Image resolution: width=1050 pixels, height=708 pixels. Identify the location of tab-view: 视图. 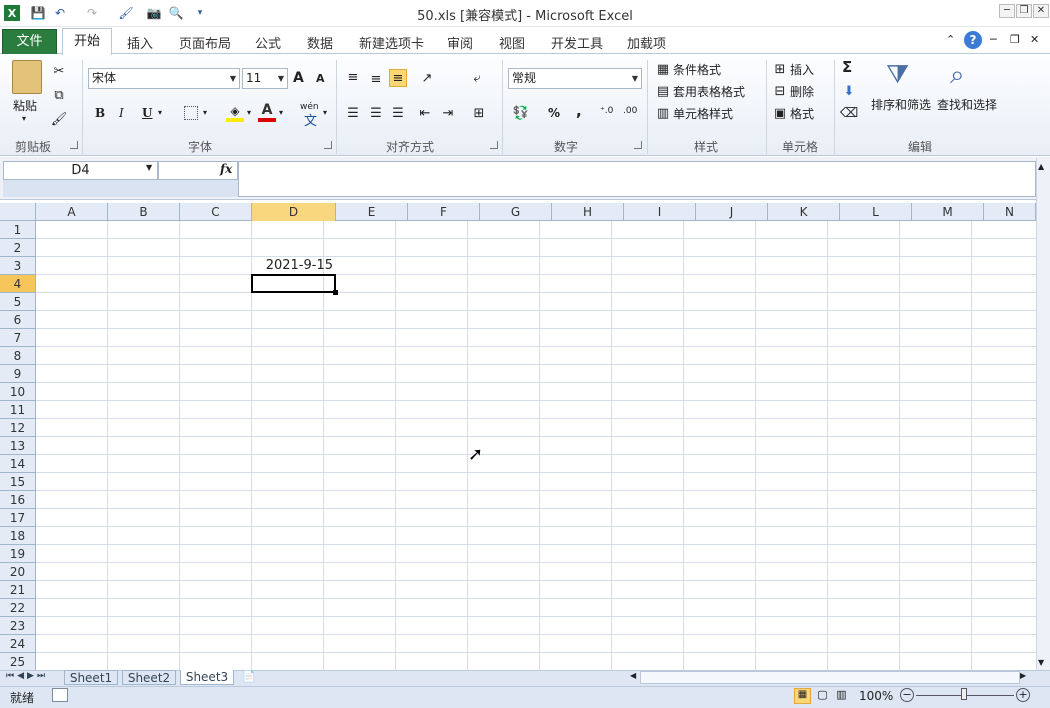
(512, 42).